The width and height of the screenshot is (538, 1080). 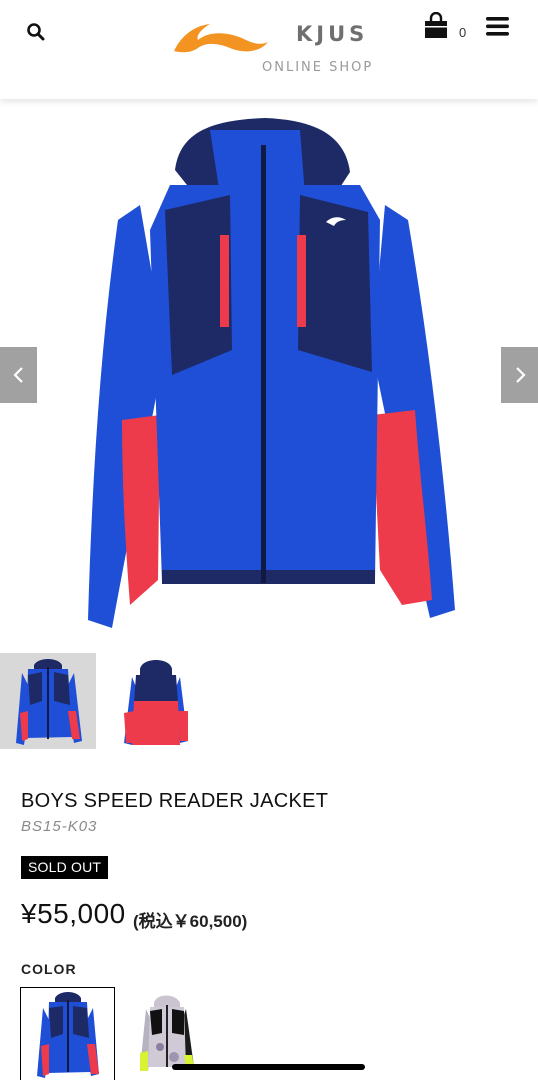 What do you see at coordinates (48, 701) in the screenshot?
I see `thumbnail-front` at bounding box center [48, 701].